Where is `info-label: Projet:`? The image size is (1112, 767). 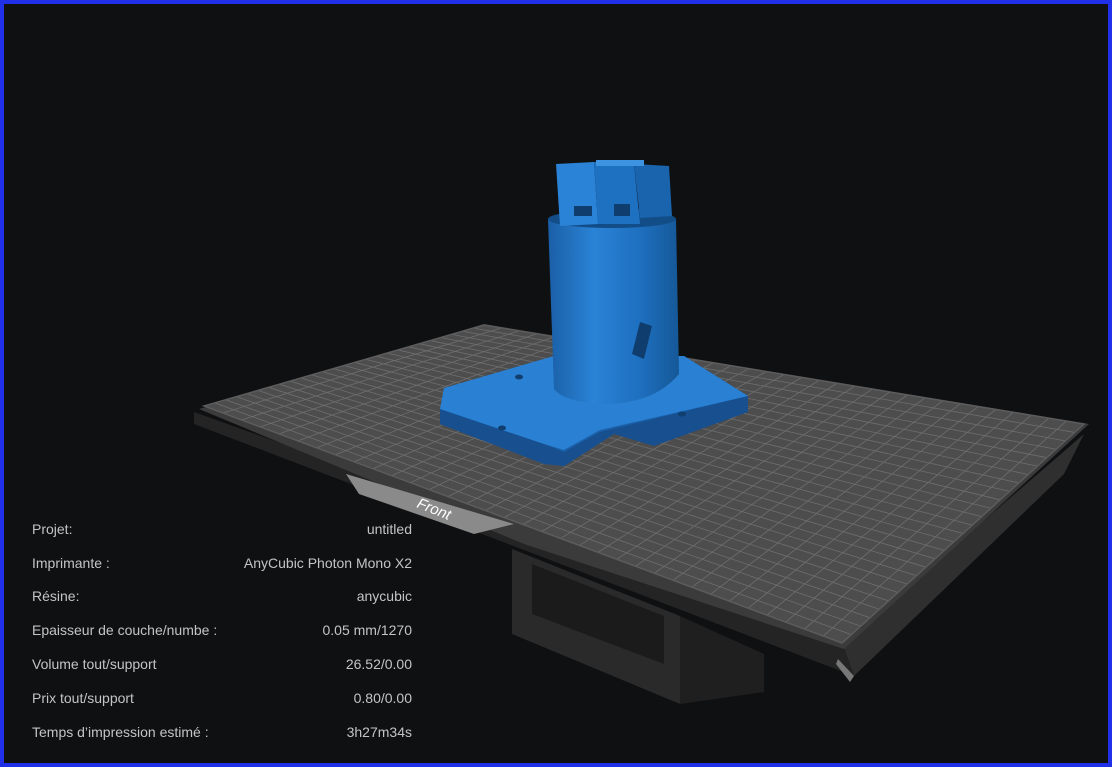
info-label: Projet: is located at coordinates (52, 528).